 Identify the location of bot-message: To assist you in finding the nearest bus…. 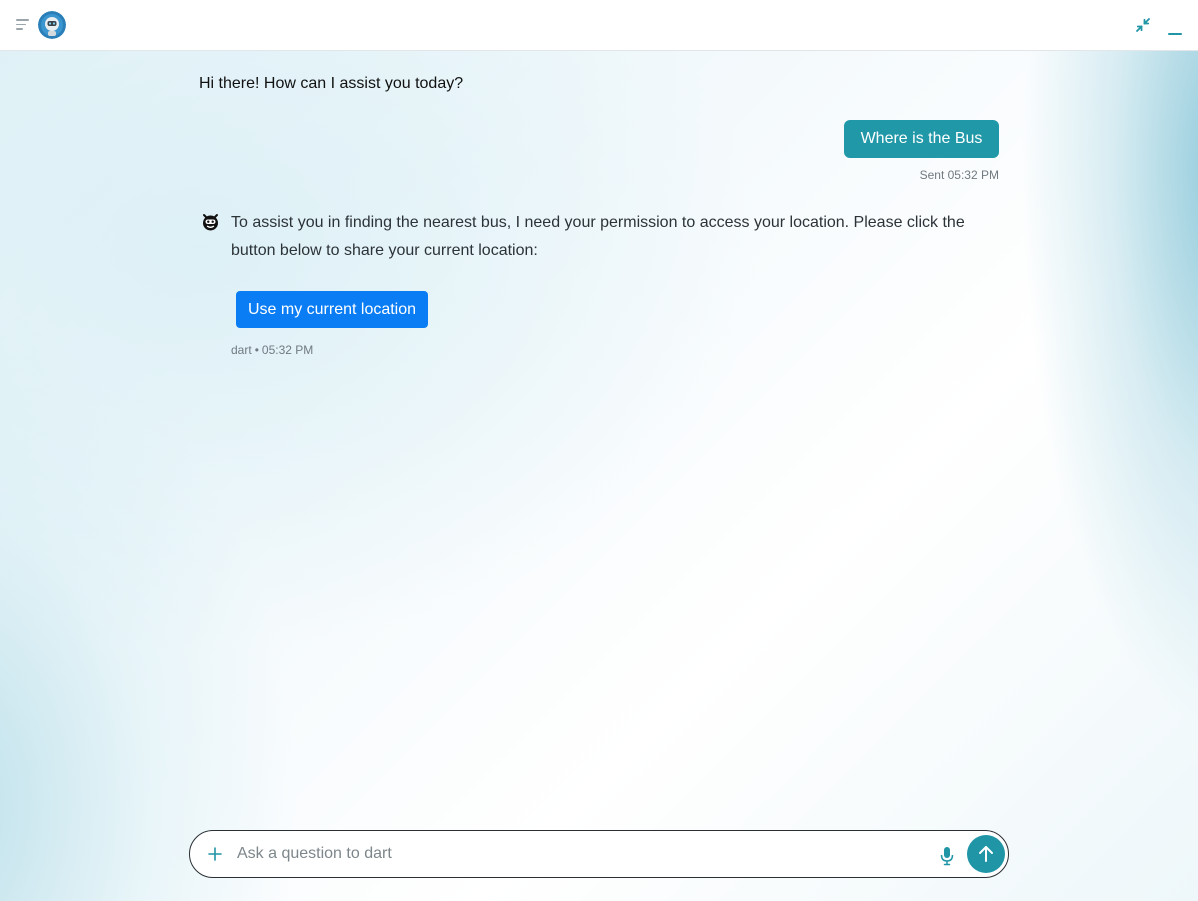
(598, 236).